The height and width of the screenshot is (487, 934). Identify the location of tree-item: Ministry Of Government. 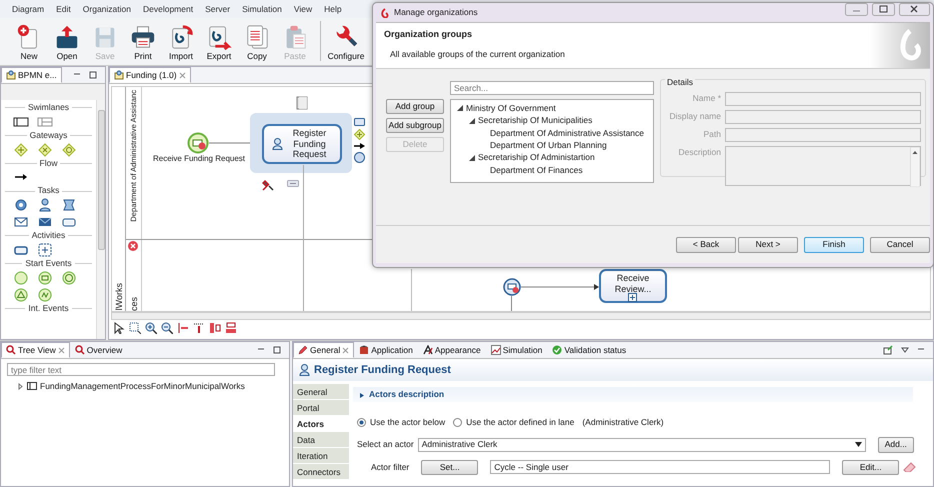
(511, 108).